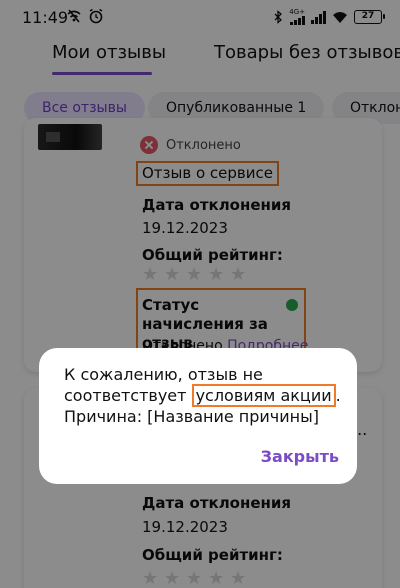 The height and width of the screenshot is (588, 400). Describe the element at coordinates (263, 395) in the screenshot. I see `dialog-text-highlight: условиям акции` at that location.